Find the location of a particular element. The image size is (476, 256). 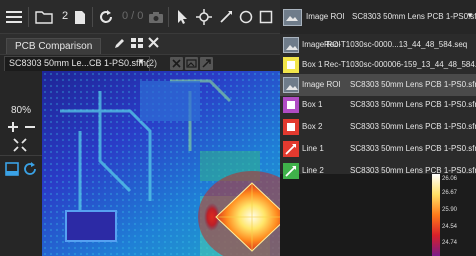

roi-selector-label: Image ROI is located at coordinates (325, 16).